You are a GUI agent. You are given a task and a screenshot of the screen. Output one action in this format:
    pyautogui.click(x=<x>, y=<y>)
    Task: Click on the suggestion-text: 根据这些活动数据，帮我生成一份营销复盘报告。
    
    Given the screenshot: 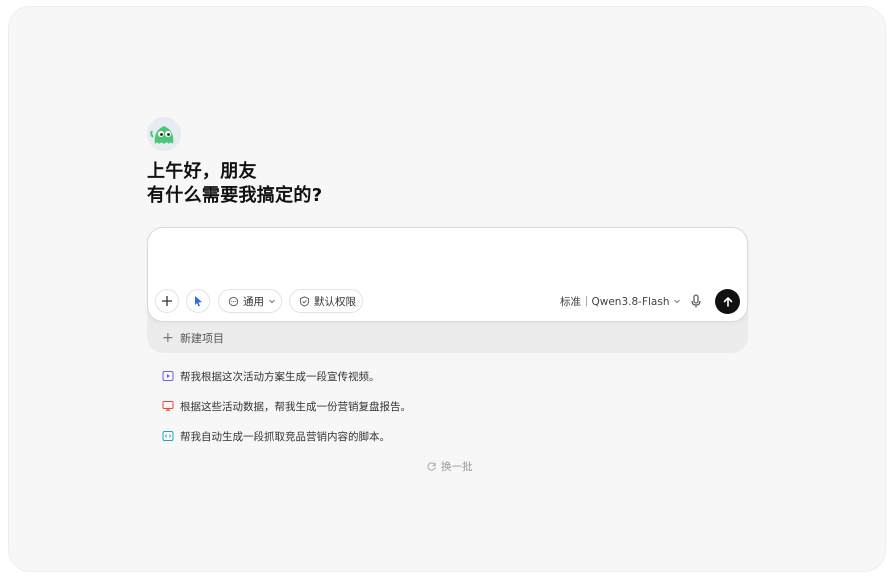 What is the action you would take?
    pyautogui.click(x=295, y=406)
    